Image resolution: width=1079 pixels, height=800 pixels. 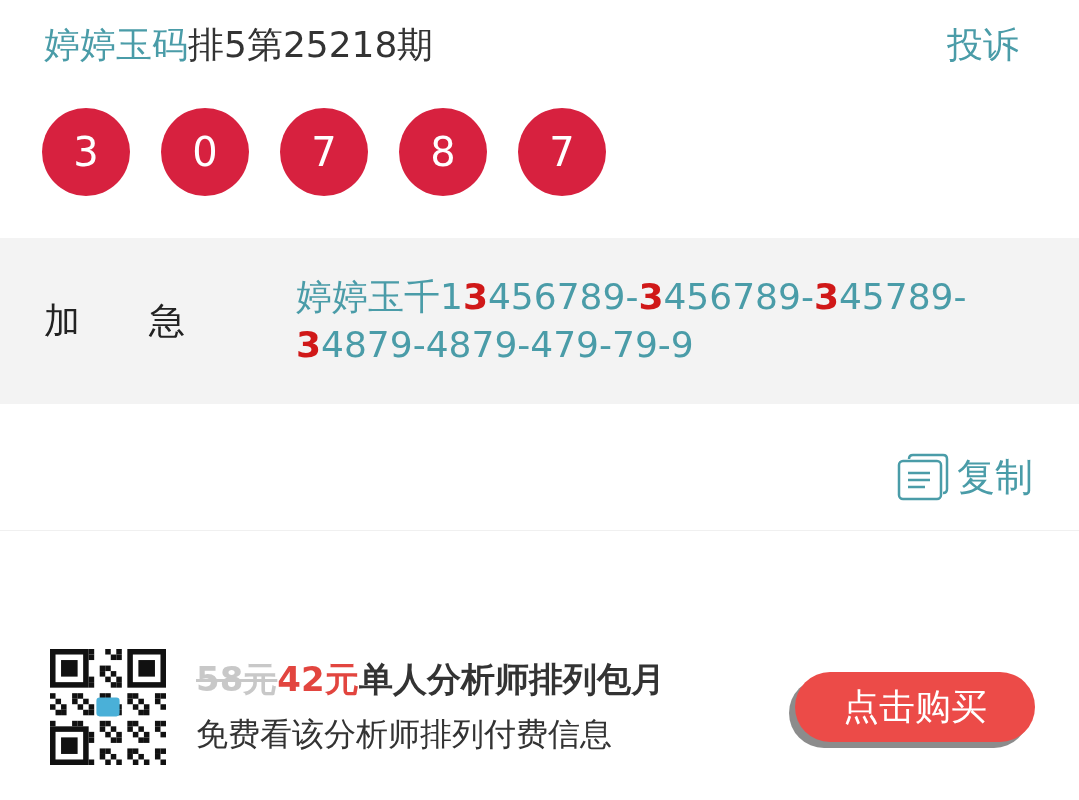 I want to click on prediction-text: 婷婷玉千13456789-3456789-345789-34879-4879-479-79-9, so click(x=632, y=321).